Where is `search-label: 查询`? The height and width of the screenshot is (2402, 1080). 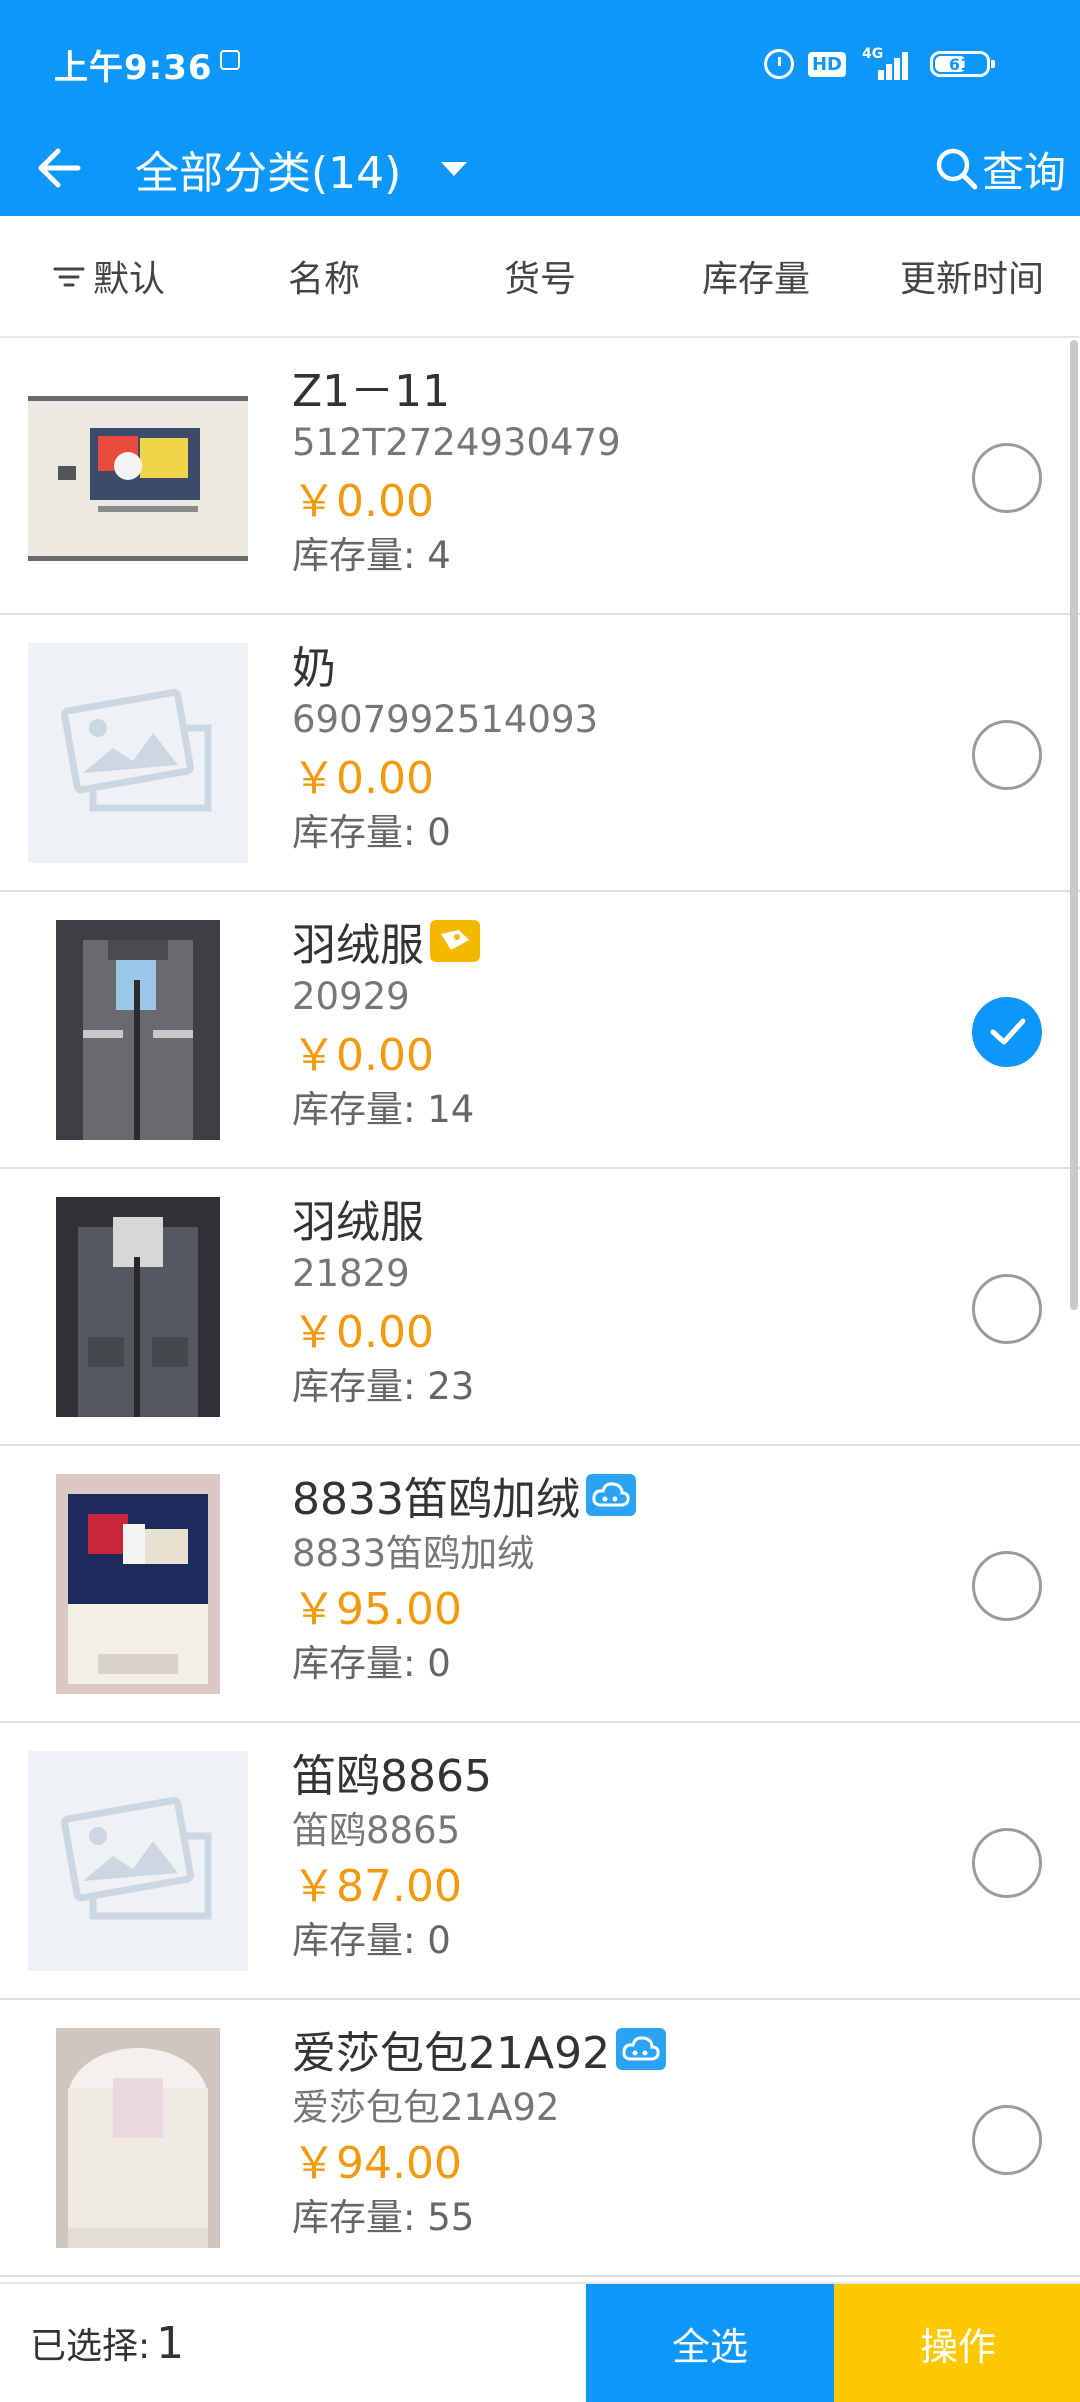
search-label: 查询 is located at coordinates (1023, 172).